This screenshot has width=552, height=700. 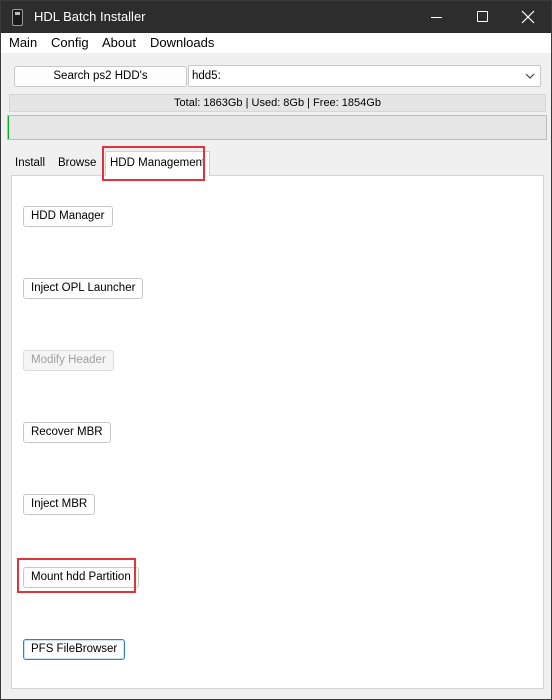 I want to click on inject-opl-launcher-button: Inject OPL Launcher, so click(x=83, y=288).